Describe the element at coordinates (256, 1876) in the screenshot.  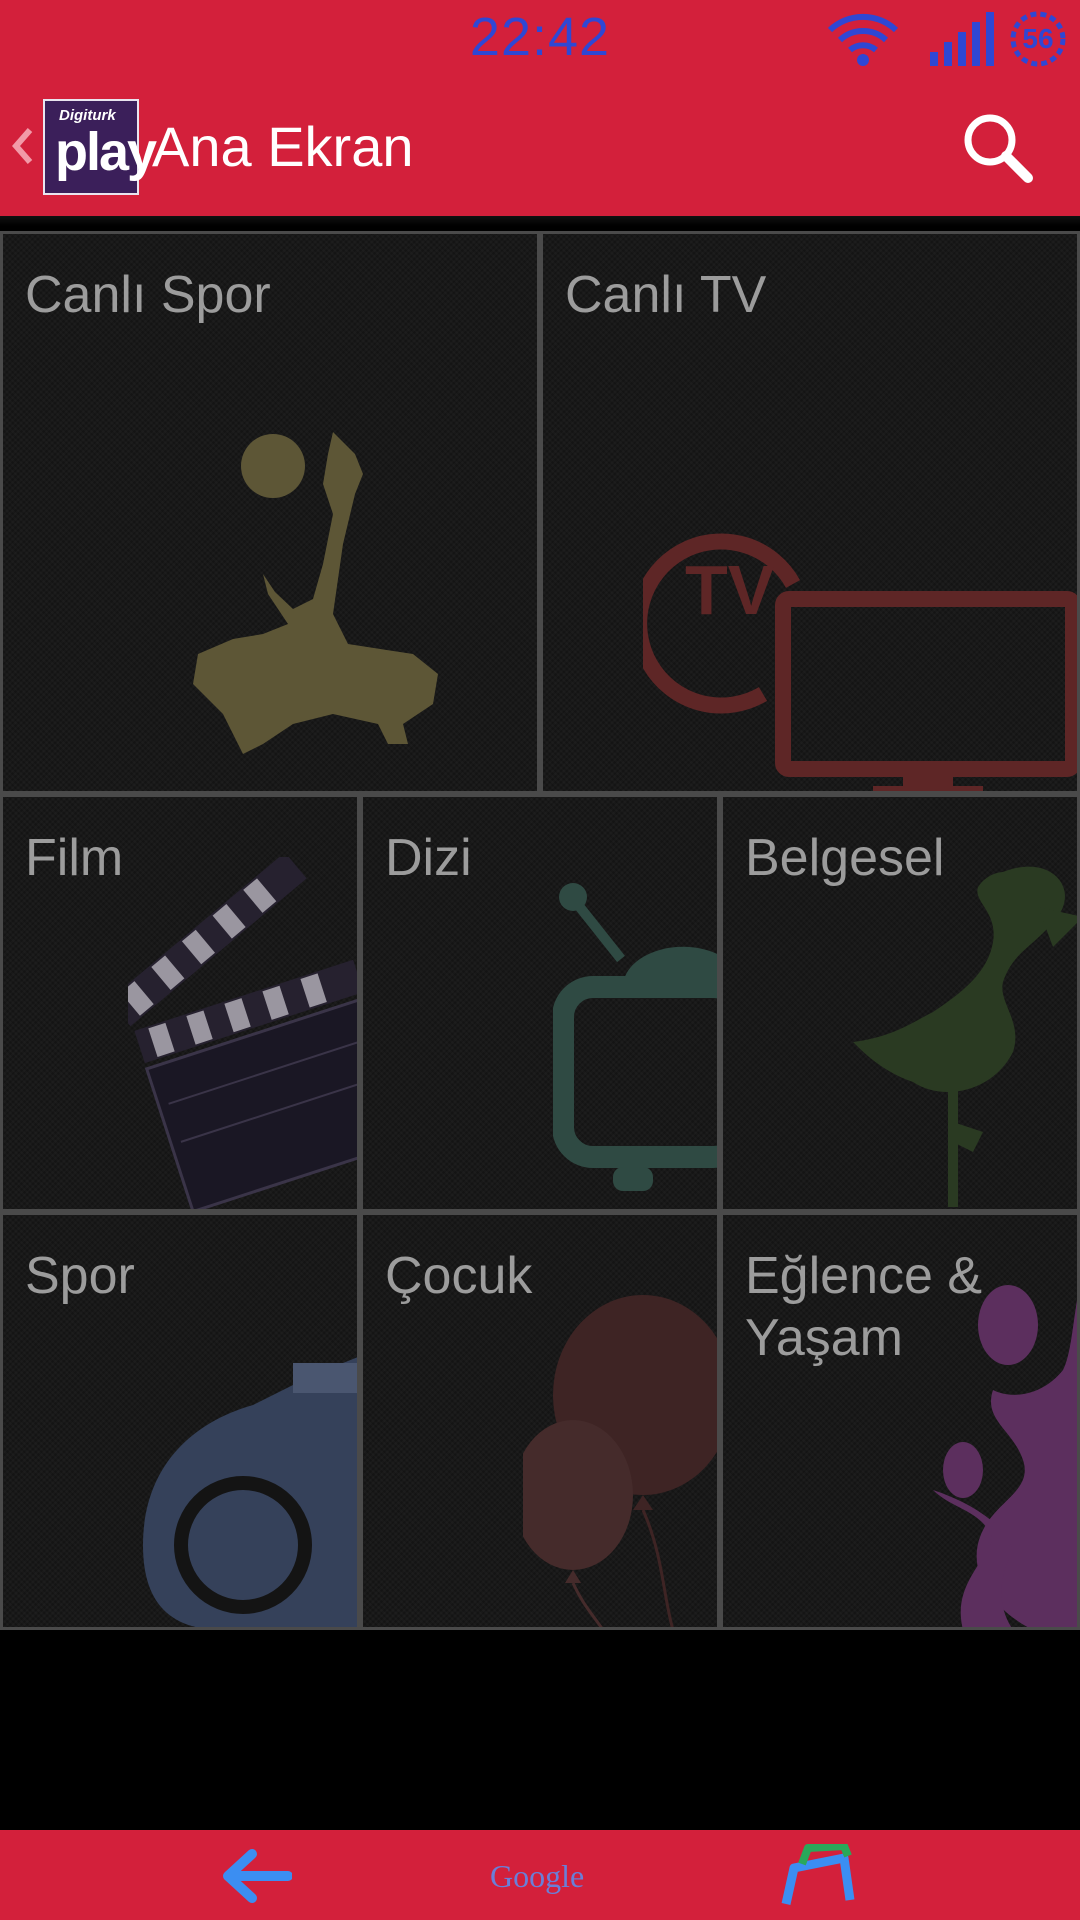
I see `back-arrow-icon` at that location.